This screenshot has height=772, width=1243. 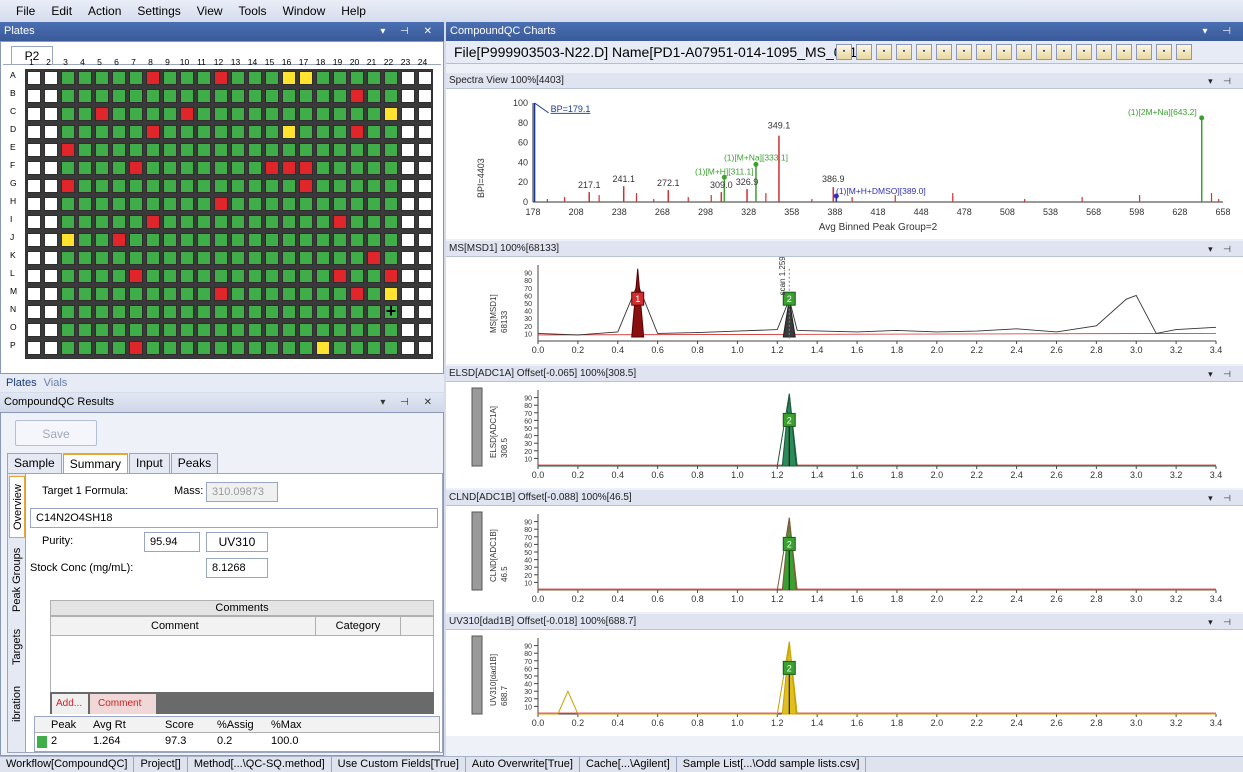 What do you see at coordinates (109, 725) in the screenshot?
I see `col-avg-rt: Avg Rt` at bounding box center [109, 725].